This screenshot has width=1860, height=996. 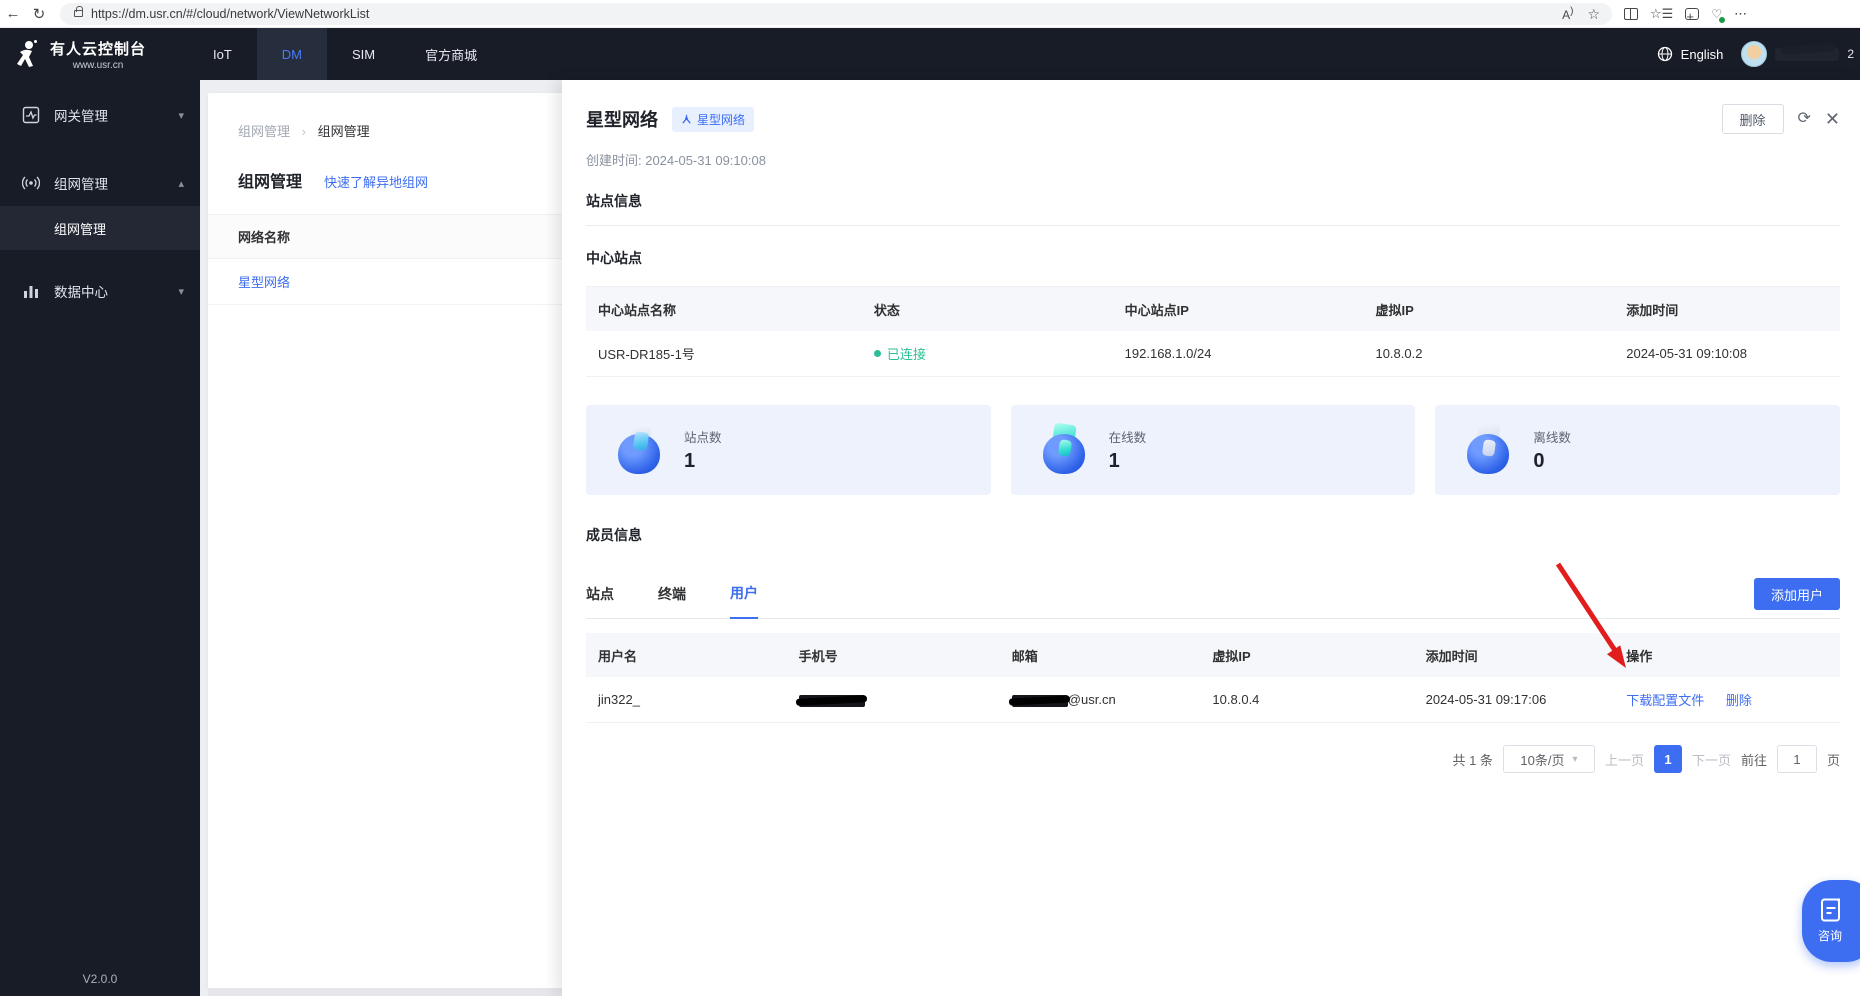 What do you see at coordinates (1399, 353) in the screenshot?
I see `center-virtual-ip: 10.8.0.2` at bounding box center [1399, 353].